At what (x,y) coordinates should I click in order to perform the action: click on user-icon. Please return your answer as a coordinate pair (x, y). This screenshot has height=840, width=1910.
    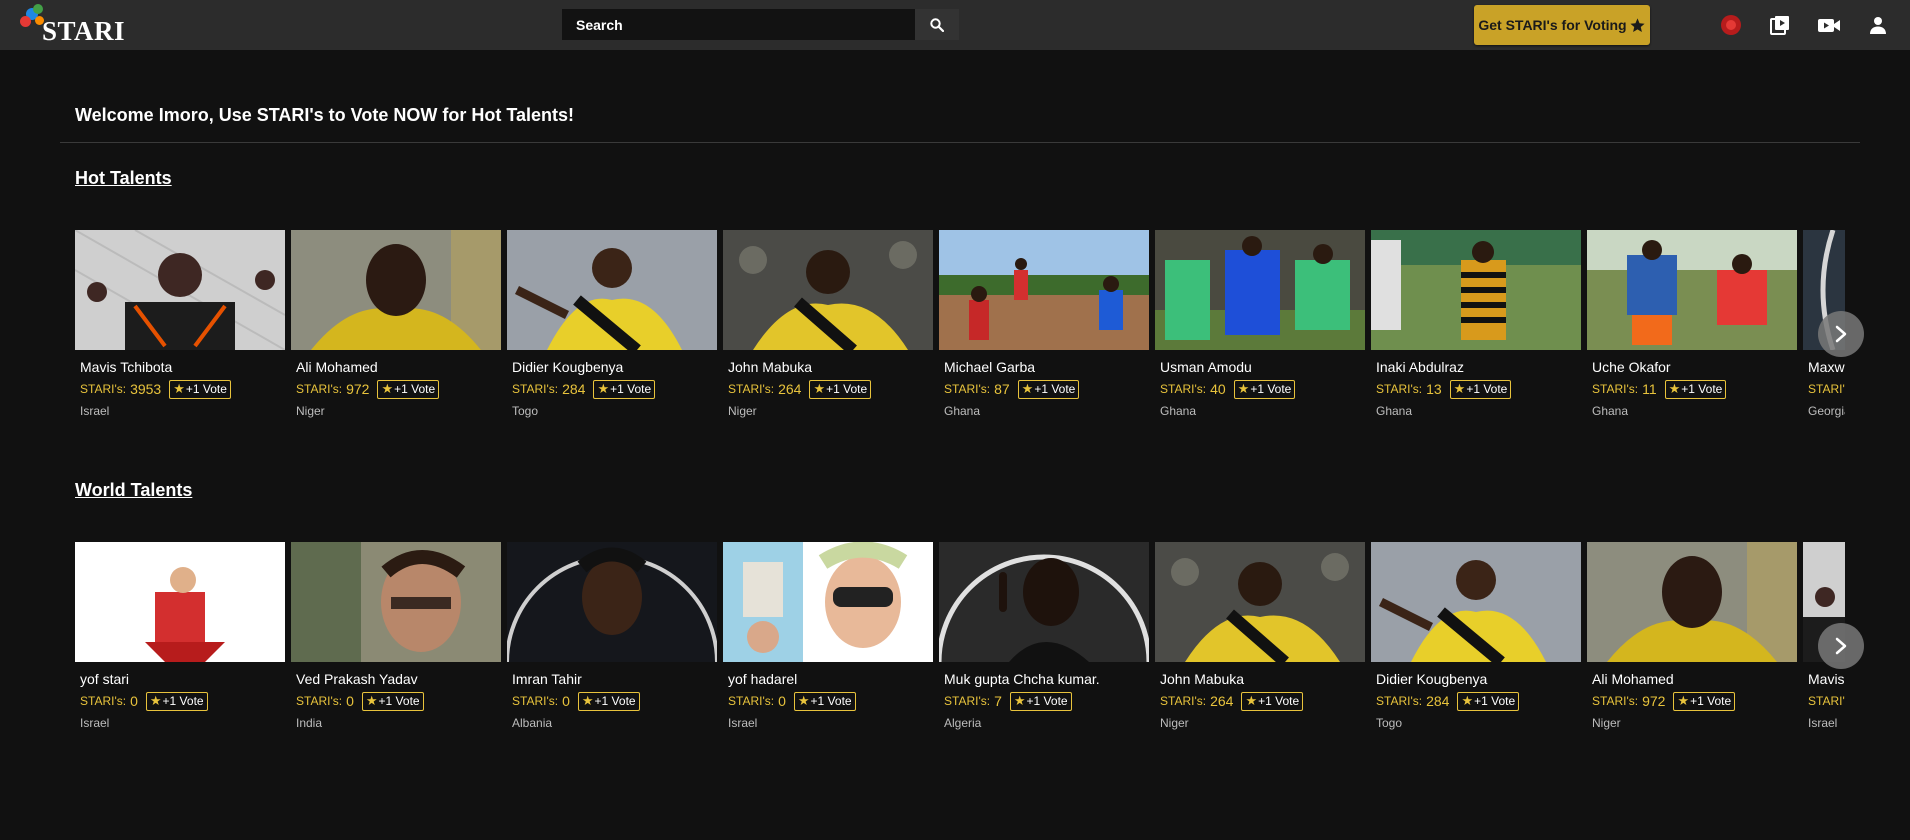
    Looking at the image, I should click on (1878, 25).